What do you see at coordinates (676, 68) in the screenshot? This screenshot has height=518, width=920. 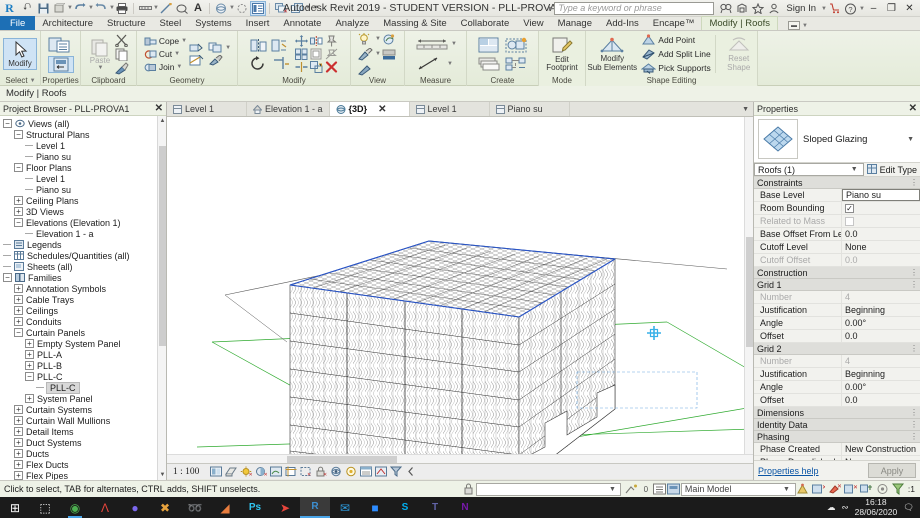 I see `pick-supports-item: Pick Supports` at bounding box center [676, 68].